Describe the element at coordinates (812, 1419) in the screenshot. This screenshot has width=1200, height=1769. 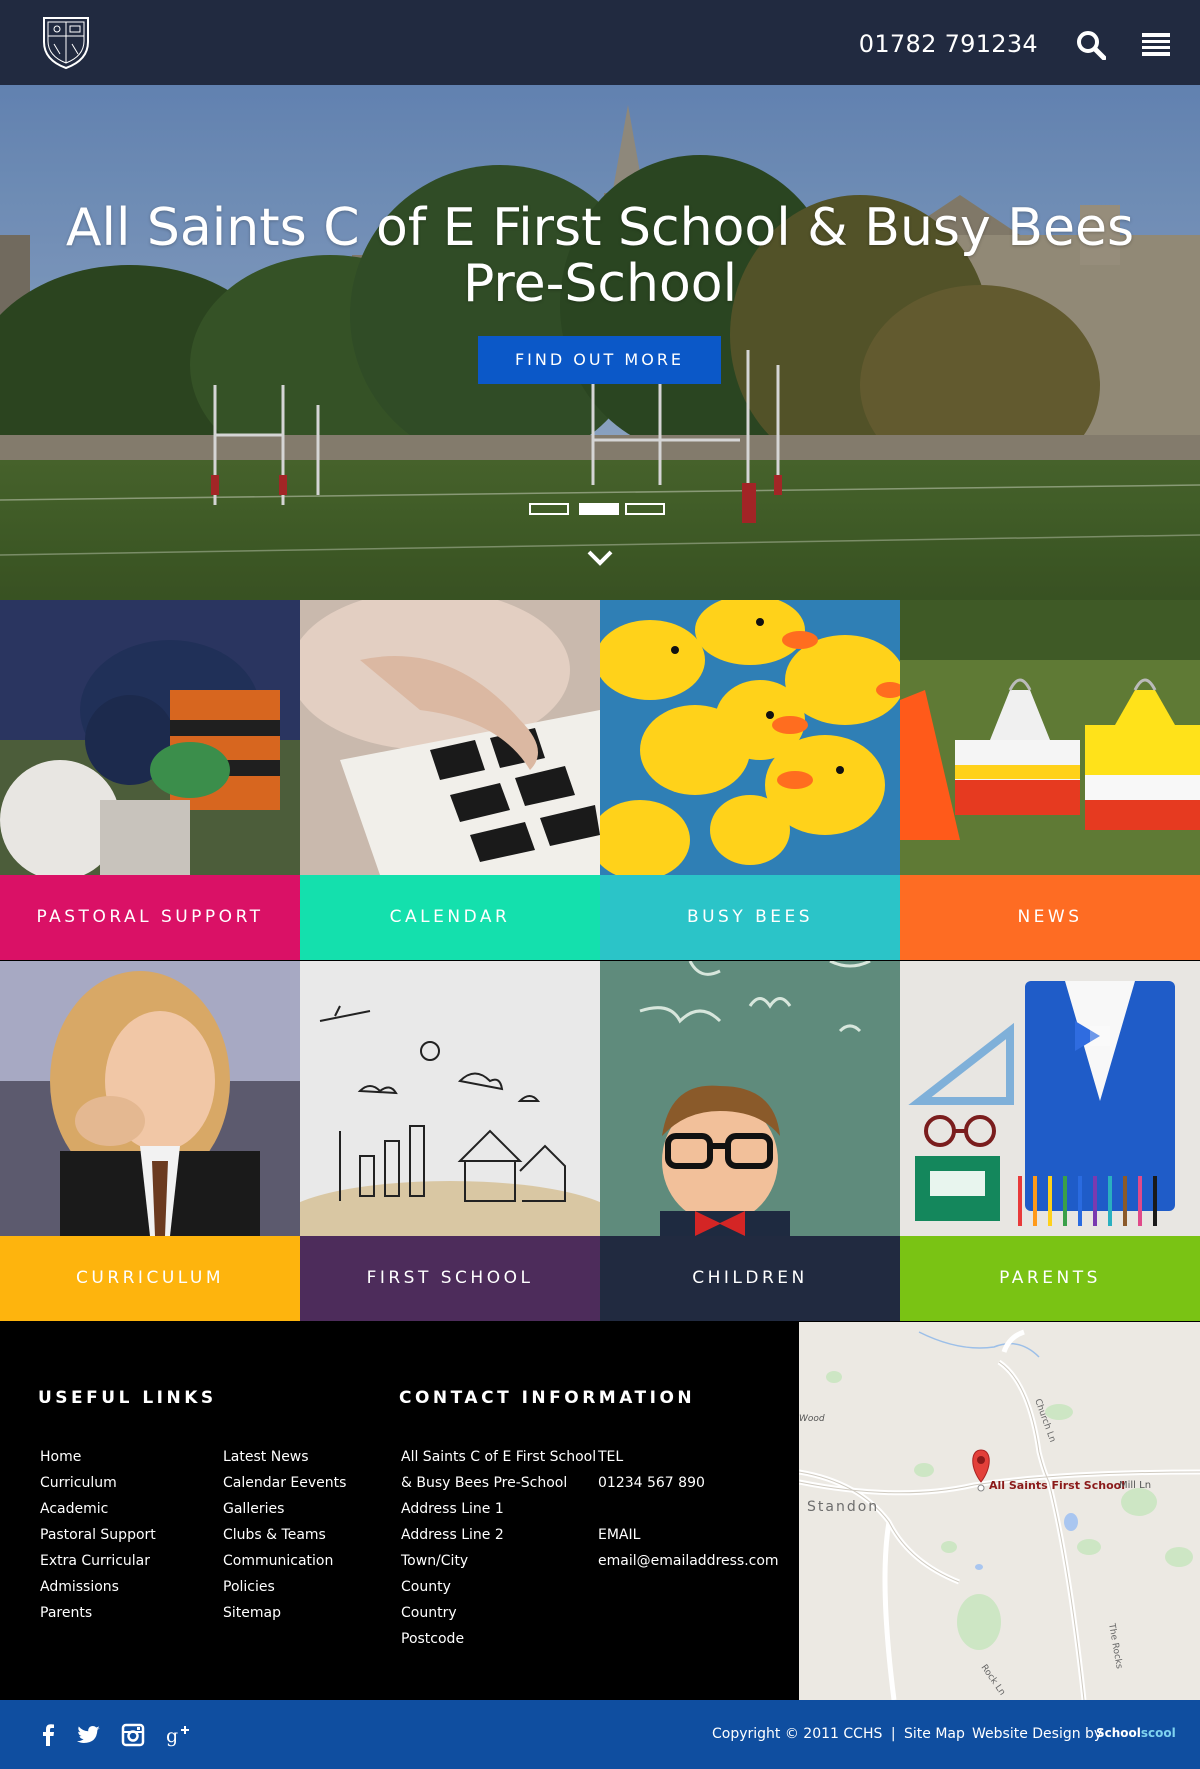
I see `map-place-wood: Wood` at that location.